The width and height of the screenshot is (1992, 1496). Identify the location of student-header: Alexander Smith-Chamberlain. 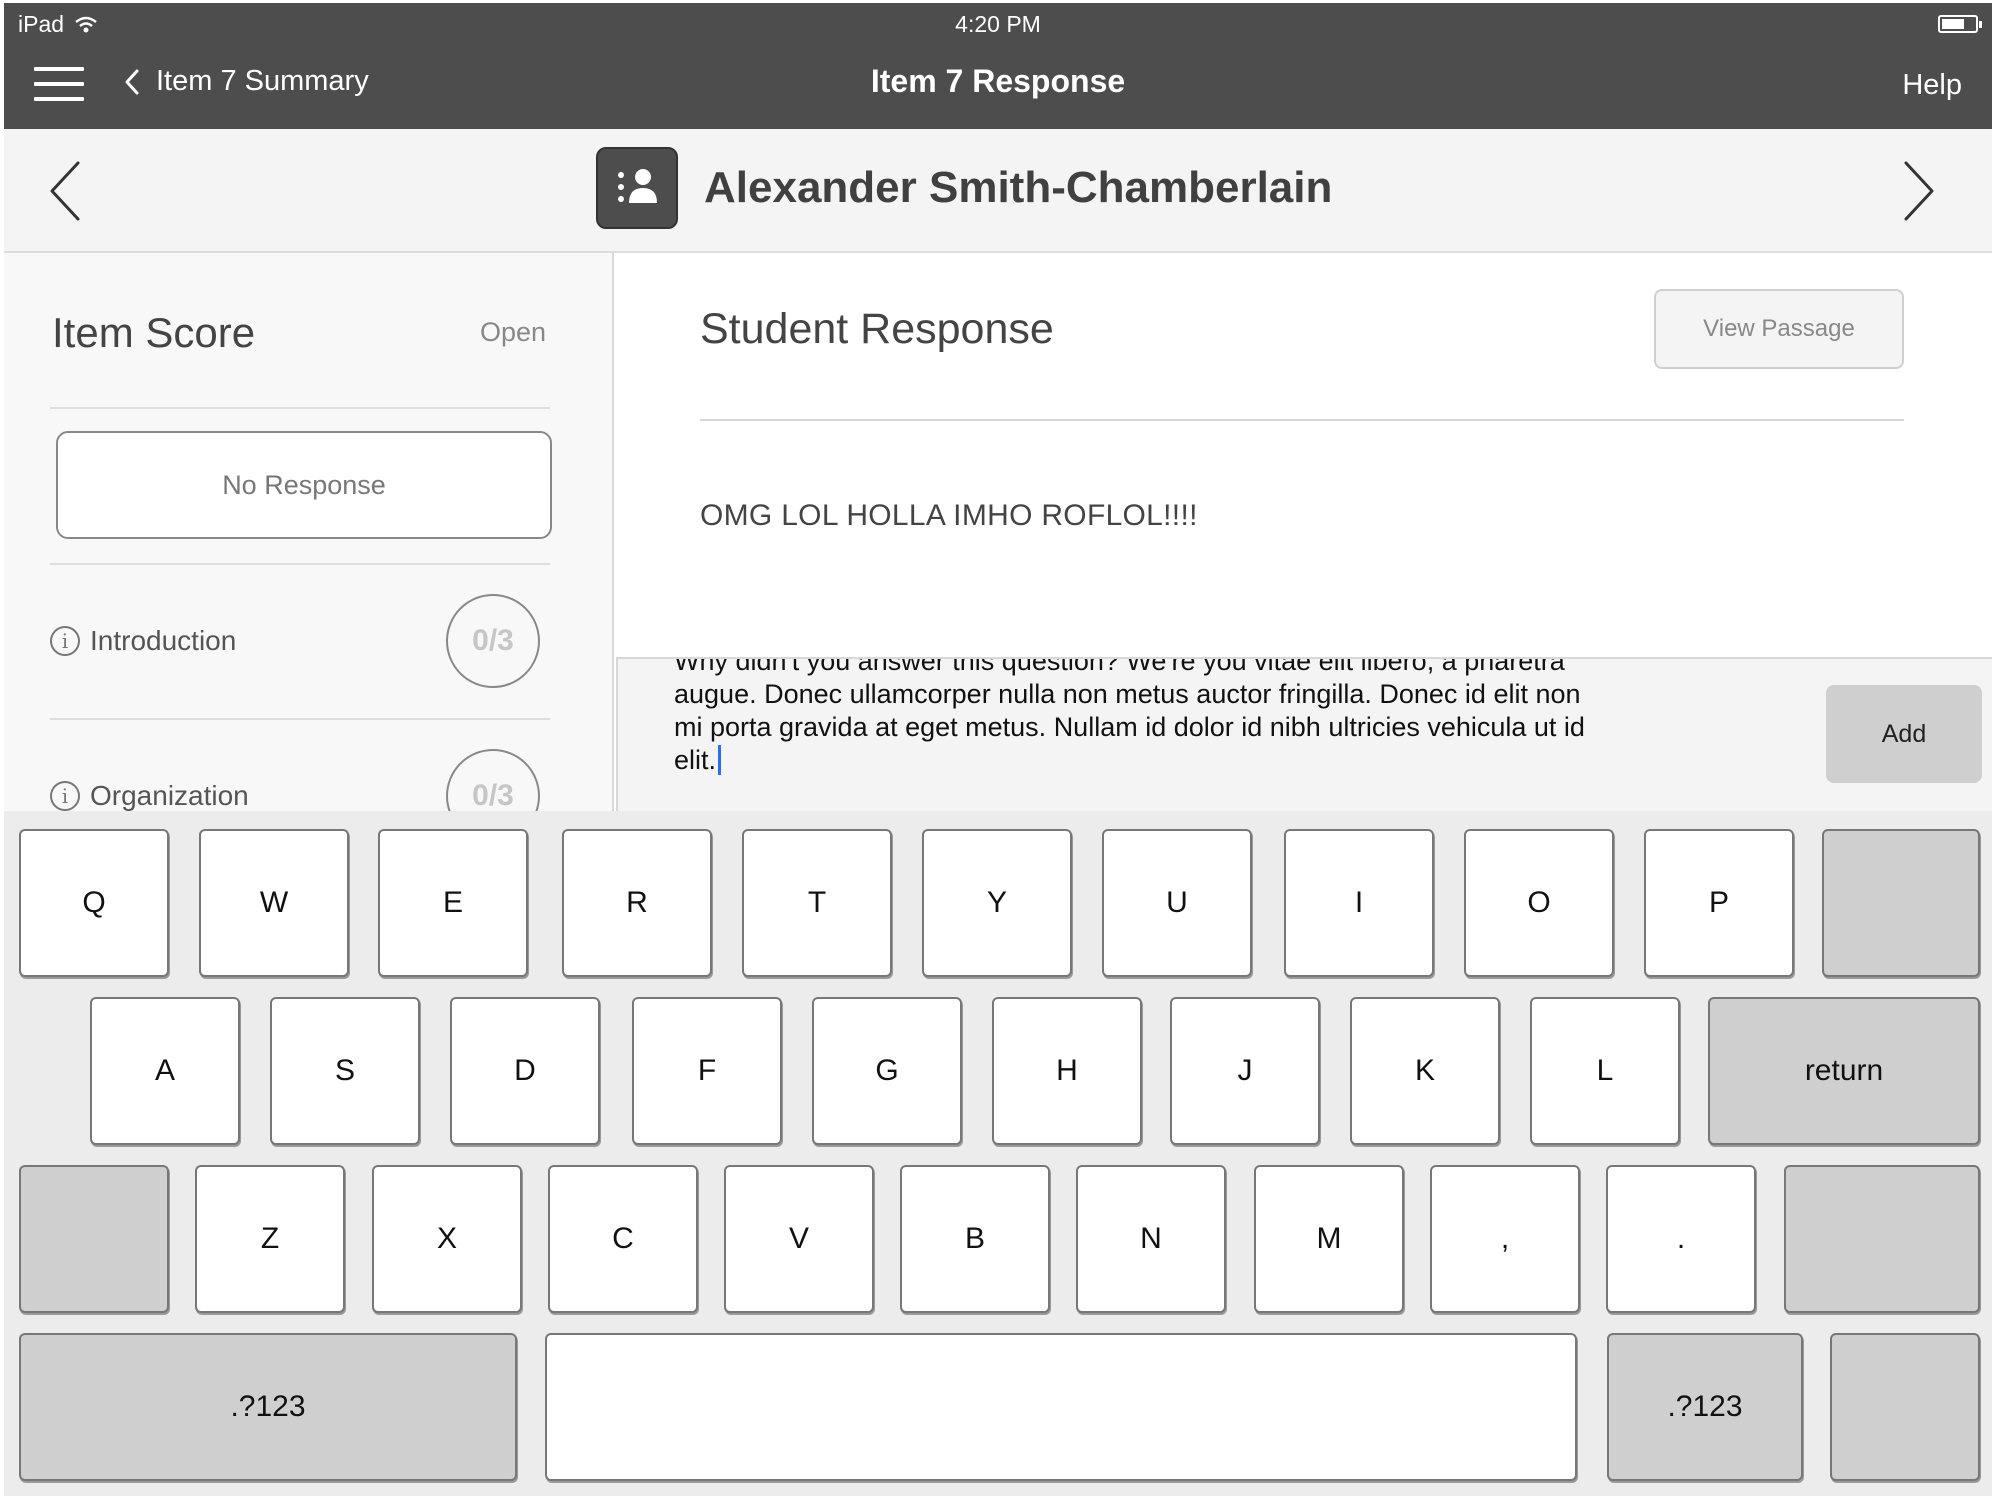
(998, 191).